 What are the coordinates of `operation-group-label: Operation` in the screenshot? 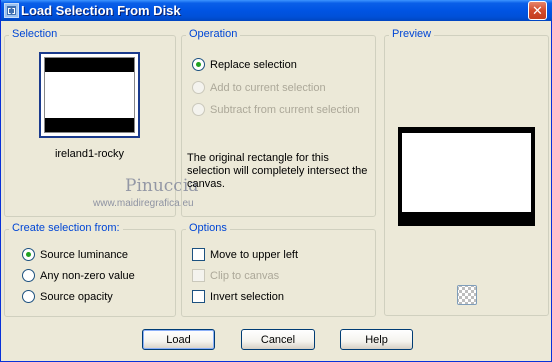 It's located at (213, 34).